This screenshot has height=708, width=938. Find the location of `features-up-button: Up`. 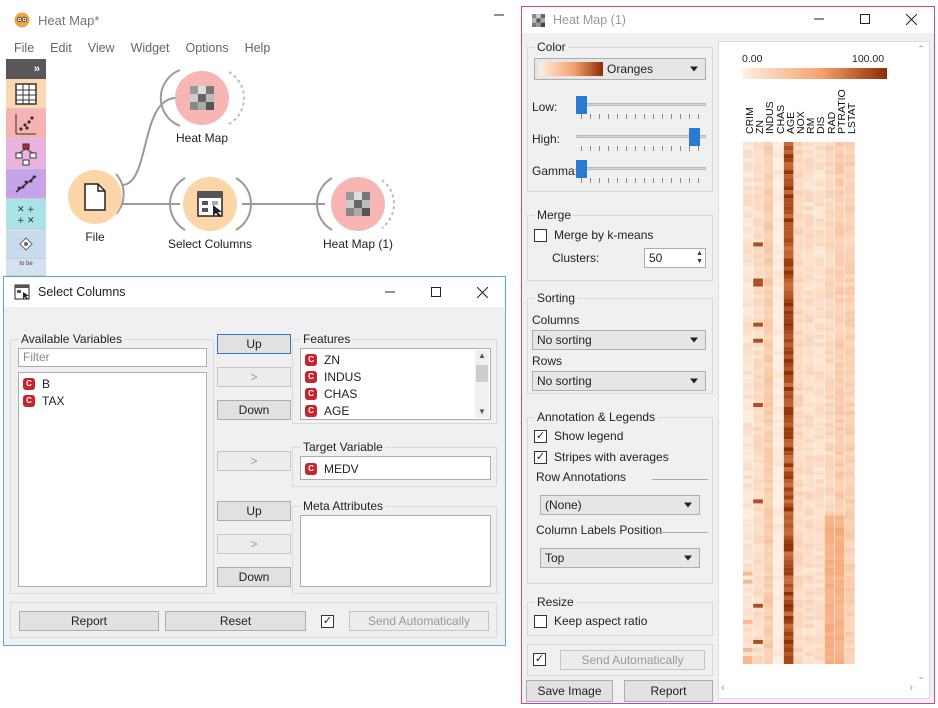

features-up-button: Up is located at coordinates (254, 344).